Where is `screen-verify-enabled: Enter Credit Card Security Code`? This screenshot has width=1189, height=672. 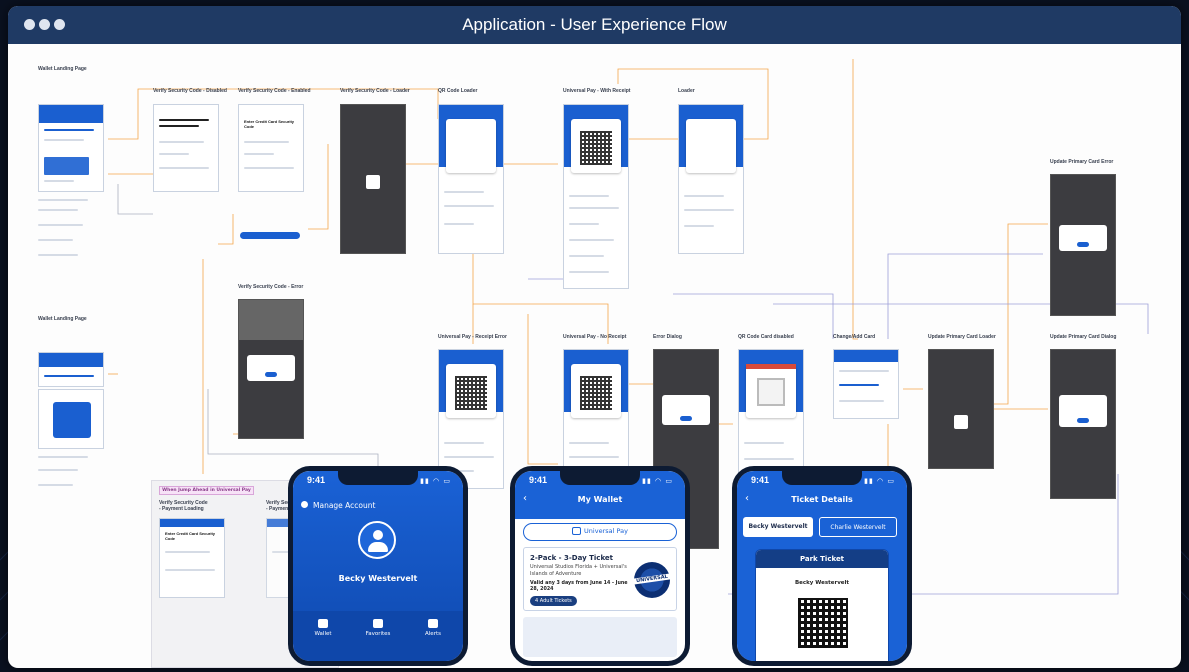
screen-verify-enabled: Enter Credit Card Security Code is located at coordinates (271, 148).